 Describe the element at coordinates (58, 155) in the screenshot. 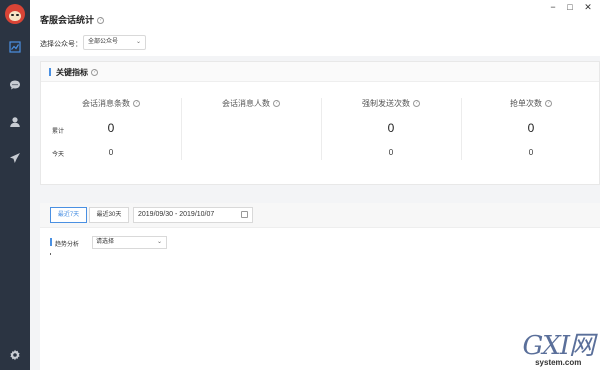

I see `row-label-today: 今天` at that location.